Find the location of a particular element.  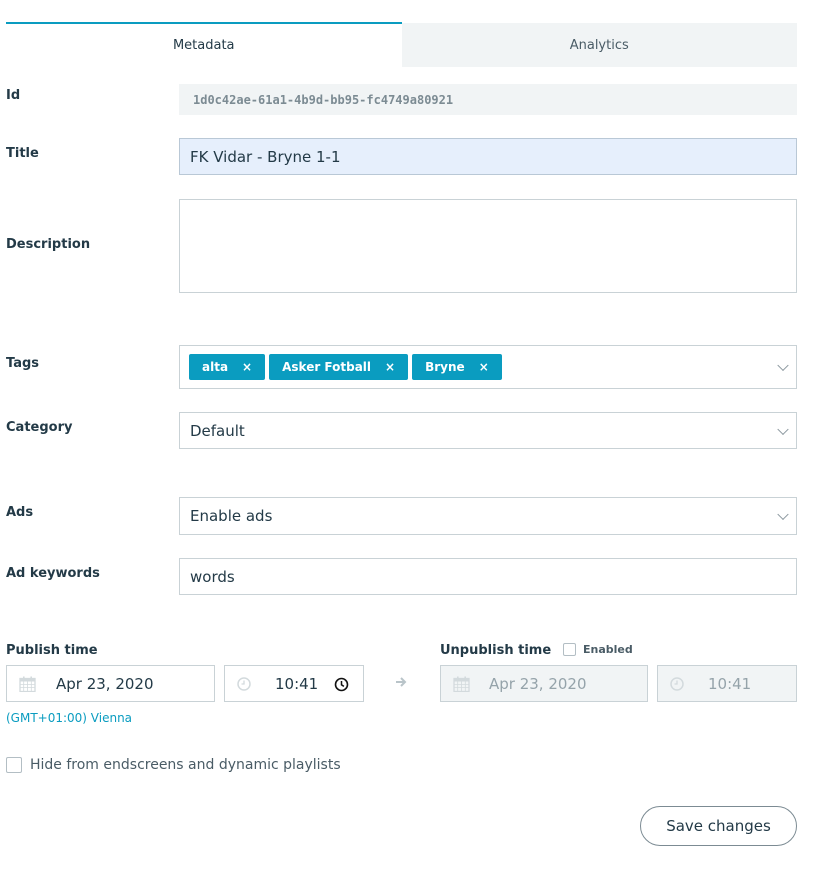

ad-keywords-label: Ad keywords is located at coordinates (53, 573).